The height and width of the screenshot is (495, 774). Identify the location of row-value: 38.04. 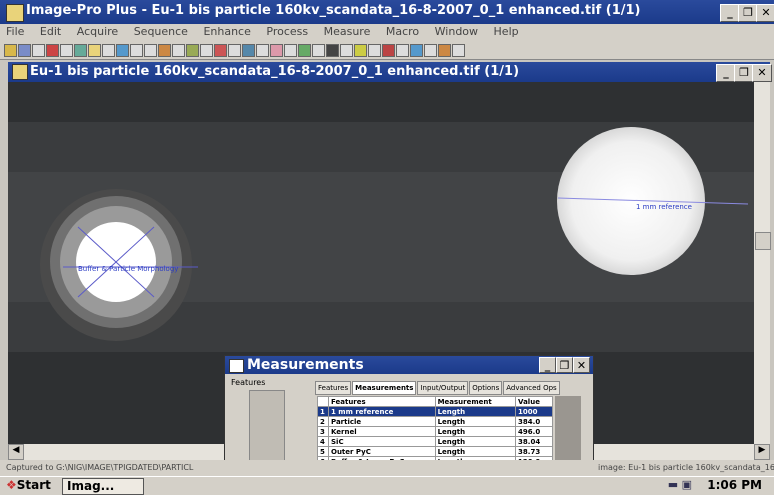
(534, 441).